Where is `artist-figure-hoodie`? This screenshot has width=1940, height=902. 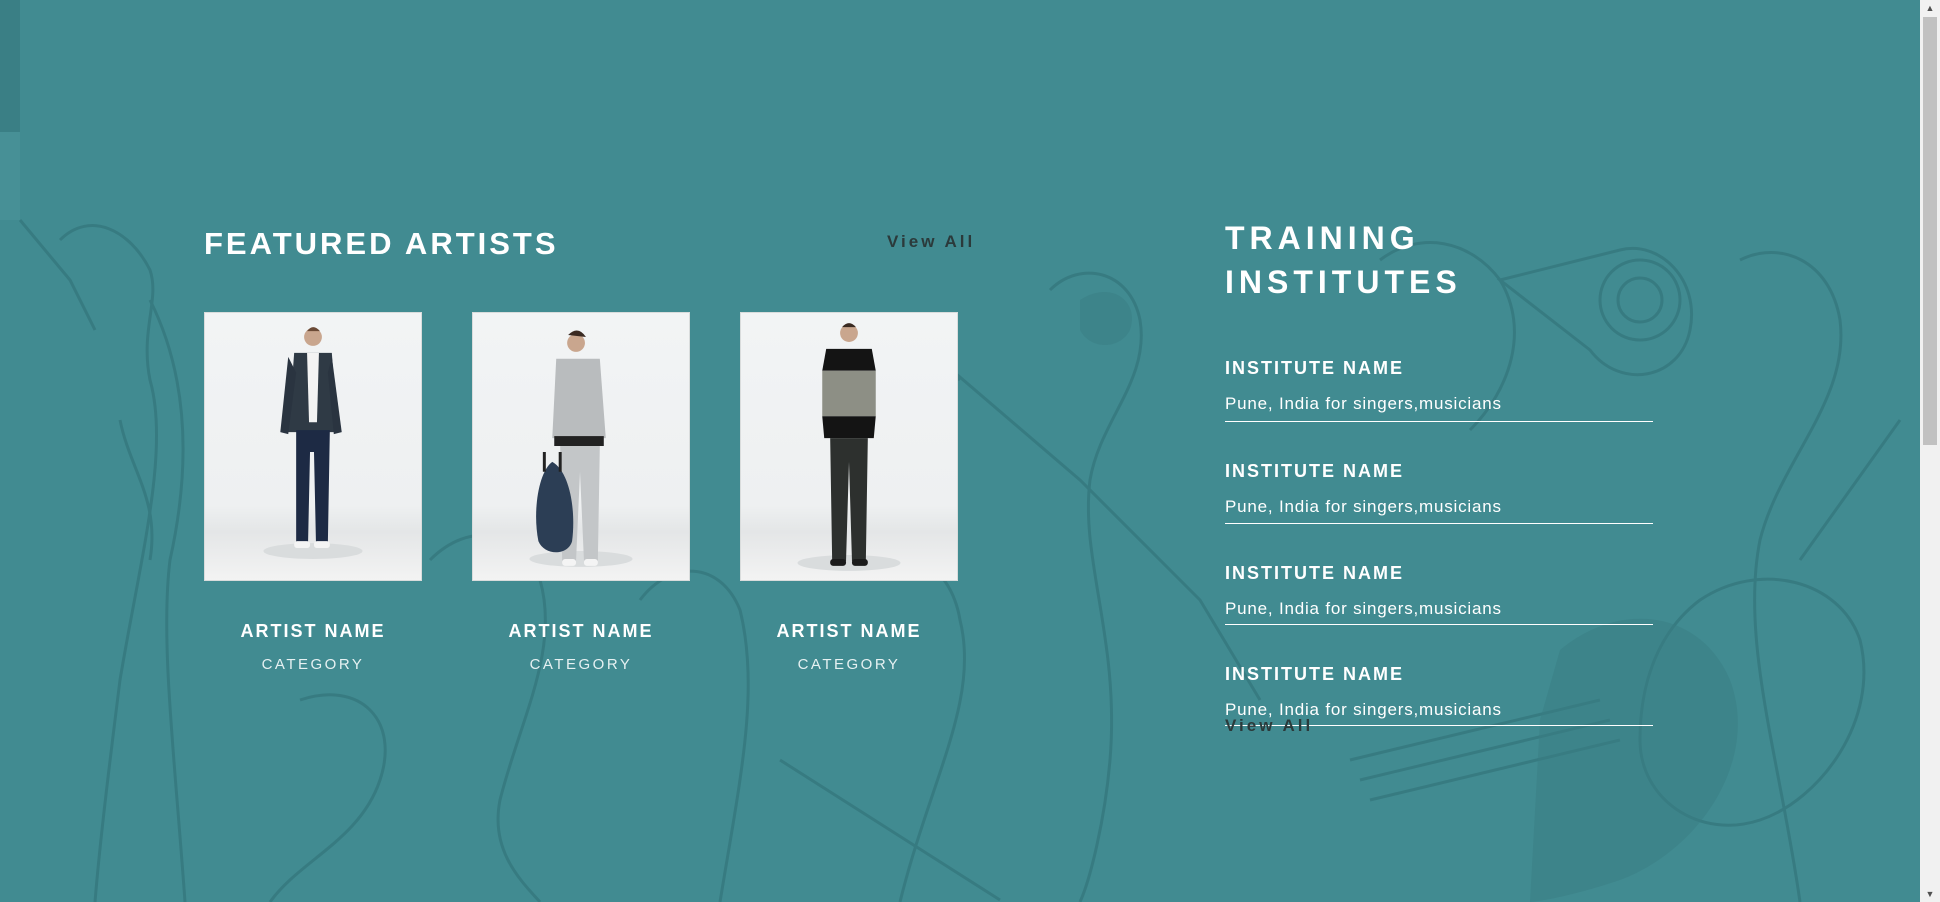 artist-figure-hoodie is located at coordinates (581, 448).